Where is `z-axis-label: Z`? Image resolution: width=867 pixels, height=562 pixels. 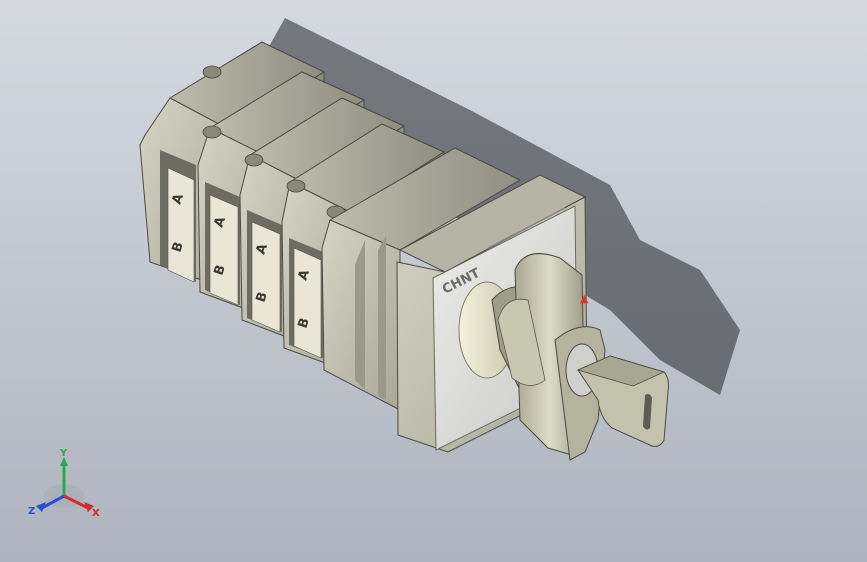 z-axis-label: Z is located at coordinates (31, 511).